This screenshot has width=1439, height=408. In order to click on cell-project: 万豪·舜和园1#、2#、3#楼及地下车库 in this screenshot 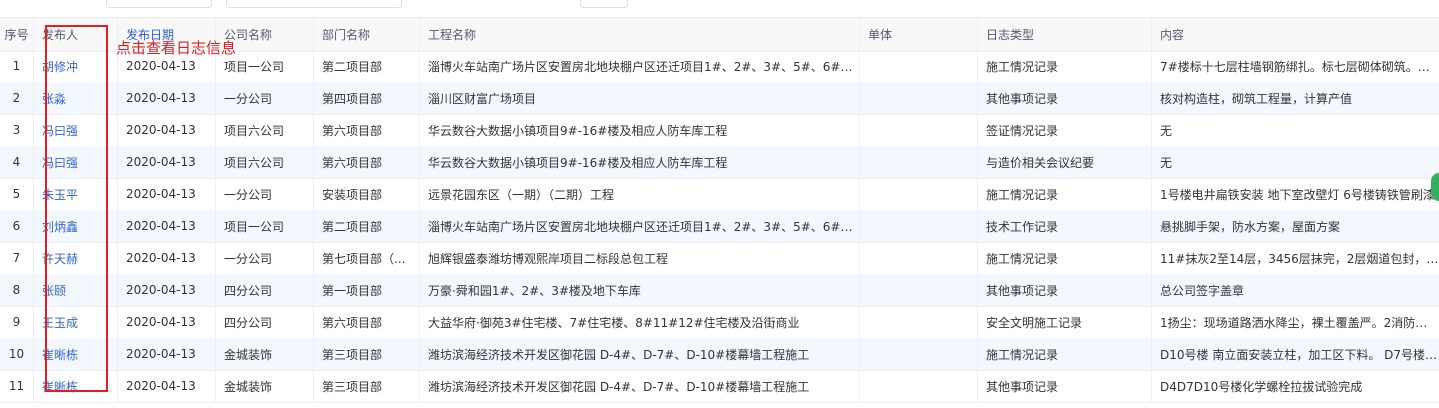, I will do `click(640, 290)`.